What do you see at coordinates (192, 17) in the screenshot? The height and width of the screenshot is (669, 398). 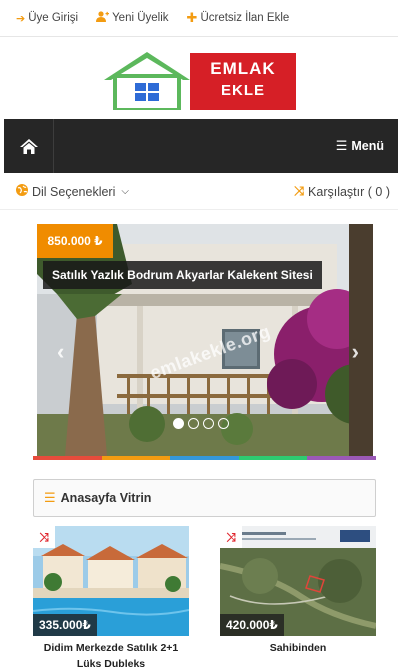 I see `plus-icon: ✚` at bounding box center [192, 17].